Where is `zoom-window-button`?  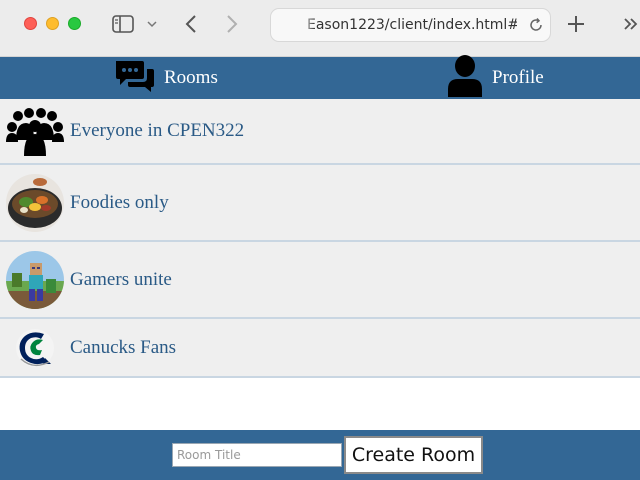 zoom-window-button is located at coordinates (74, 23).